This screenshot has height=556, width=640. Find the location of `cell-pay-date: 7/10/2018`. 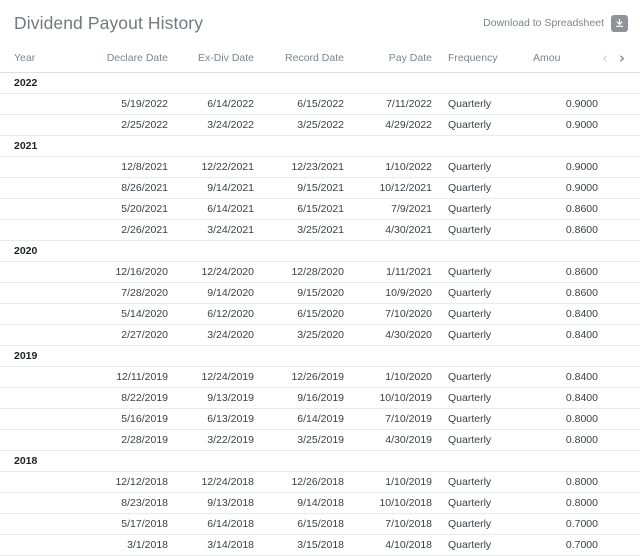

cell-pay-date: 7/10/2018 is located at coordinates (408, 523).